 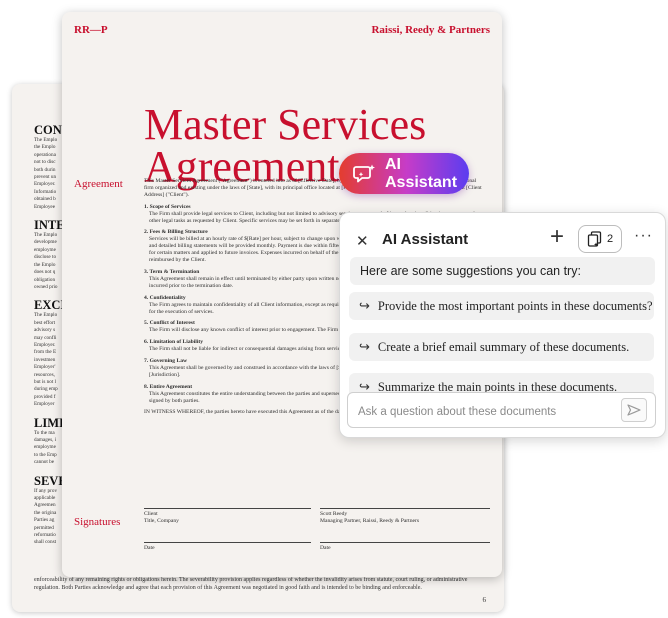 I want to click on date-label-client: Date, so click(x=149, y=548).